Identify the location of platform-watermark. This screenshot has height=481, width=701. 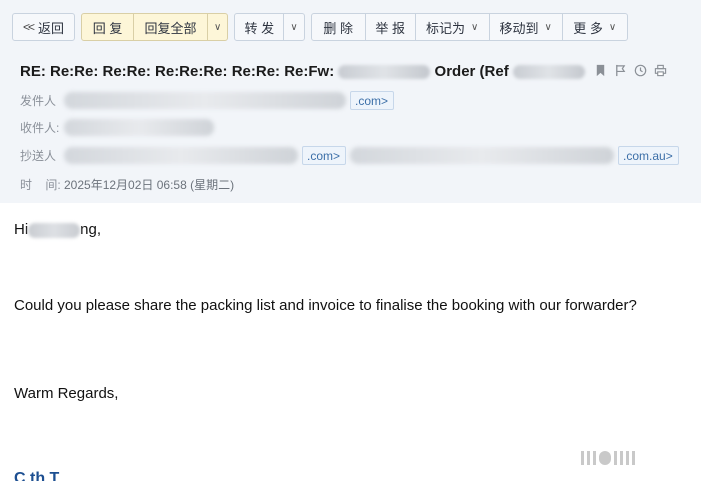
(608, 458).